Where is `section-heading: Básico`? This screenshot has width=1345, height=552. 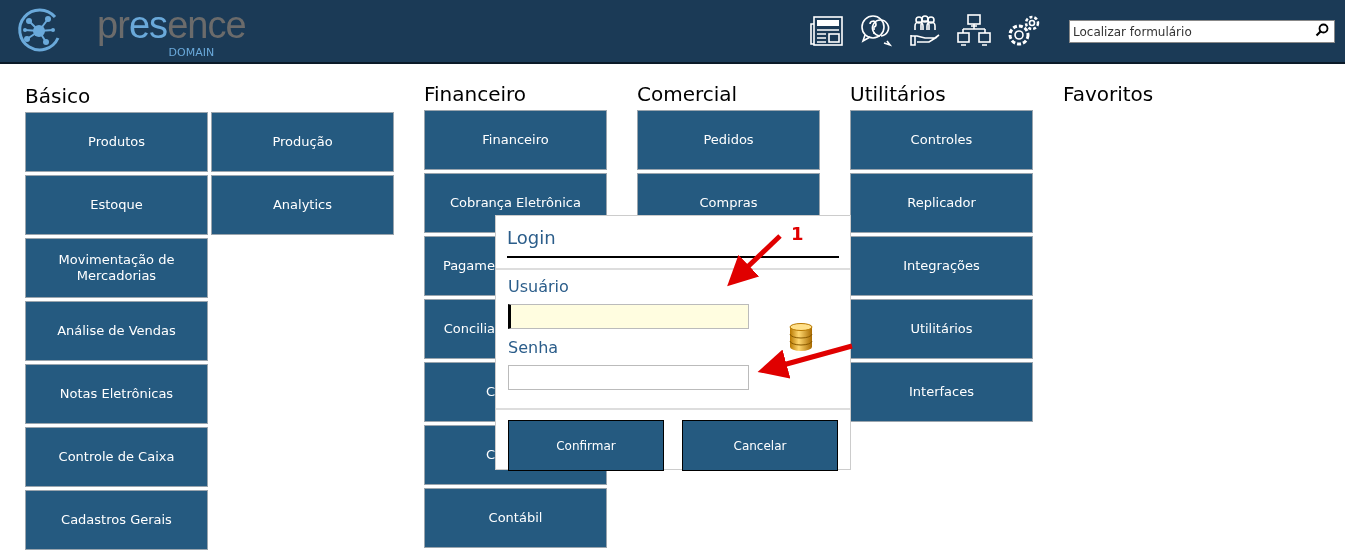 section-heading: Básico is located at coordinates (58, 96).